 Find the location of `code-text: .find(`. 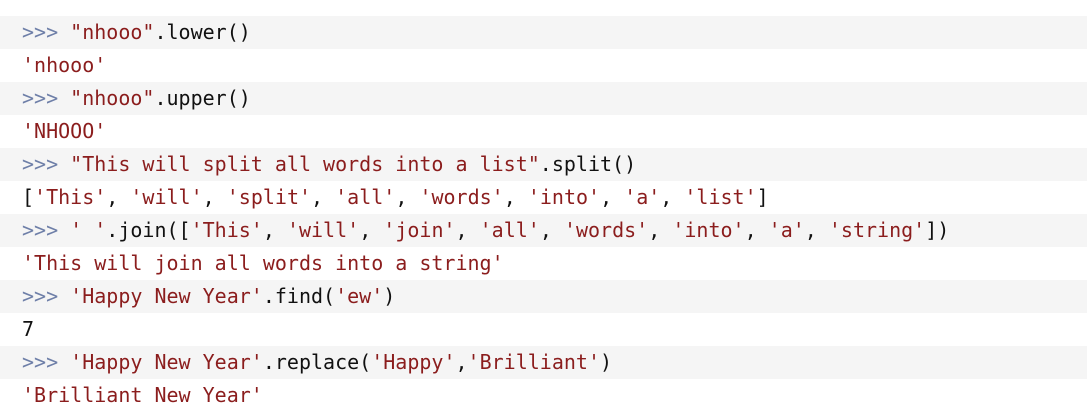

code-text: .find( is located at coordinates (299, 296).